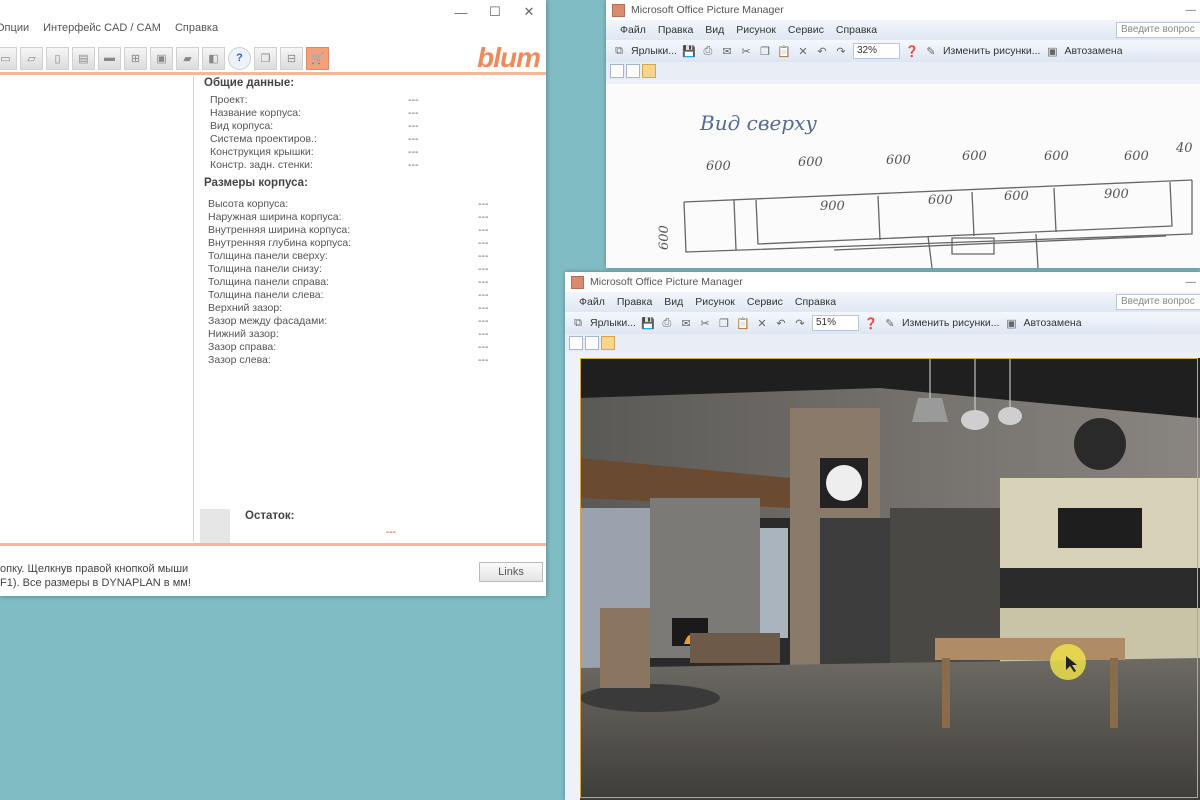 The height and width of the screenshot is (800, 1200). Describe the element at coordinates (262, 152) in the screenshot. I see `general-data-row-label: Конструкция крышки:` at that location.